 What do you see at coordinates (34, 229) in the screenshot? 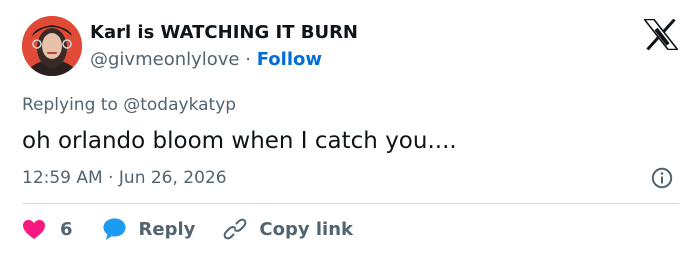
I see `heart-icon` at bounding box center [34, 229].